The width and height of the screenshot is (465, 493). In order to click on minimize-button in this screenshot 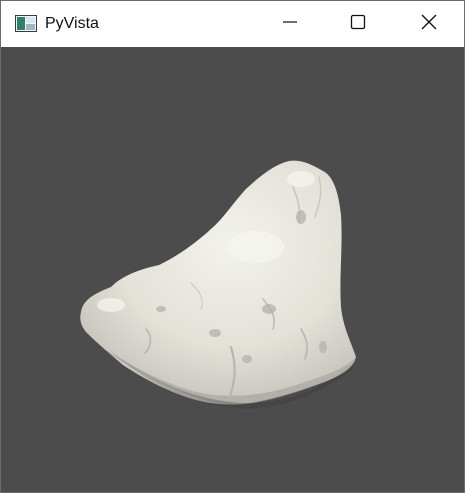, I will do `click(290, 24)`.